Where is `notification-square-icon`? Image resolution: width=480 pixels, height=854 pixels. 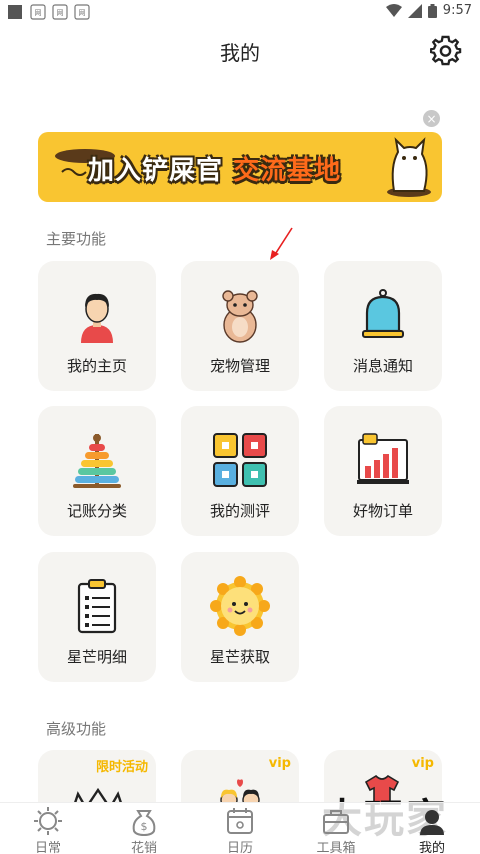 notification-square-icon is located at coordinates (15, 12).